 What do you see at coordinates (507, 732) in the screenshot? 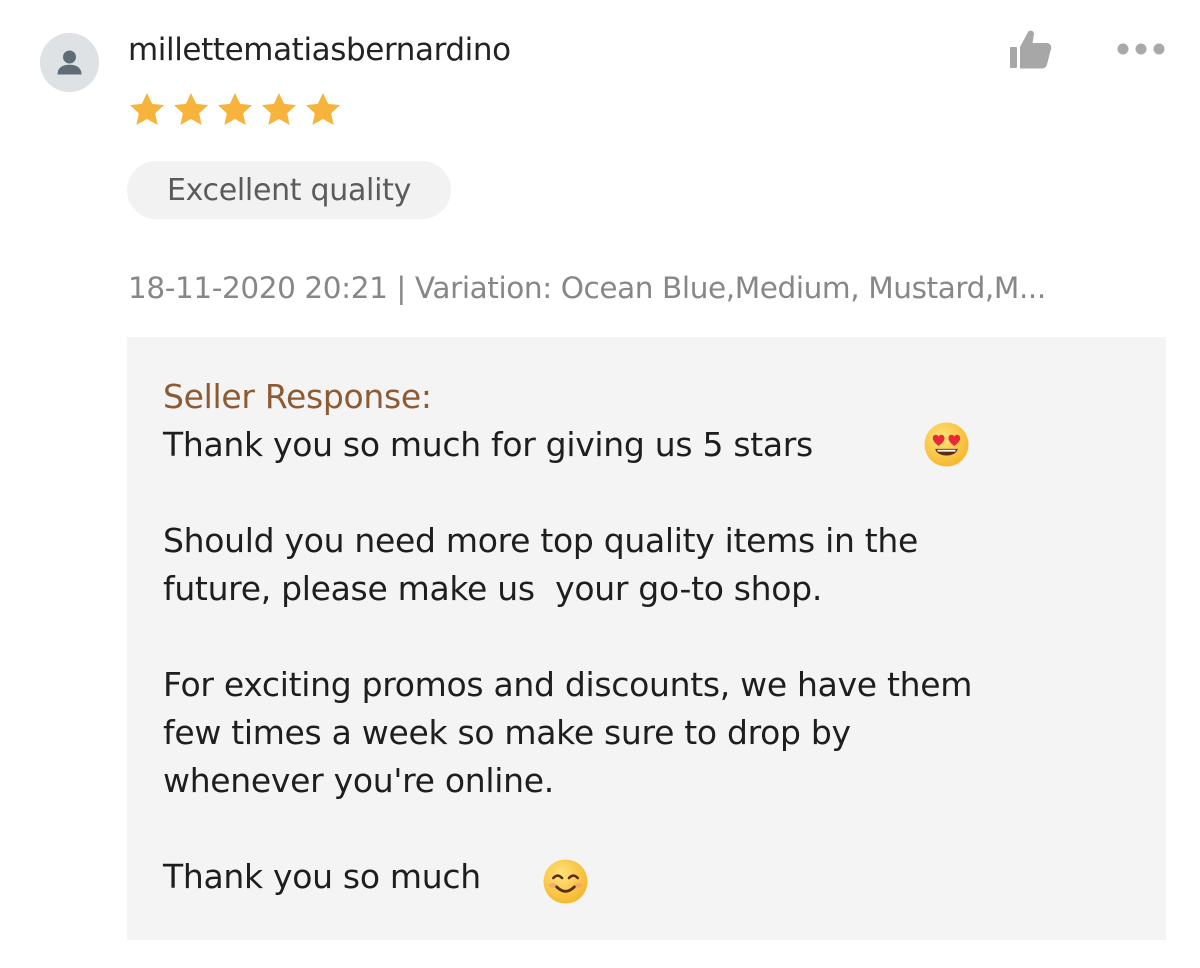
I see `response-line: few times a week so make sure to drop by` at bounding box center [507, 732].